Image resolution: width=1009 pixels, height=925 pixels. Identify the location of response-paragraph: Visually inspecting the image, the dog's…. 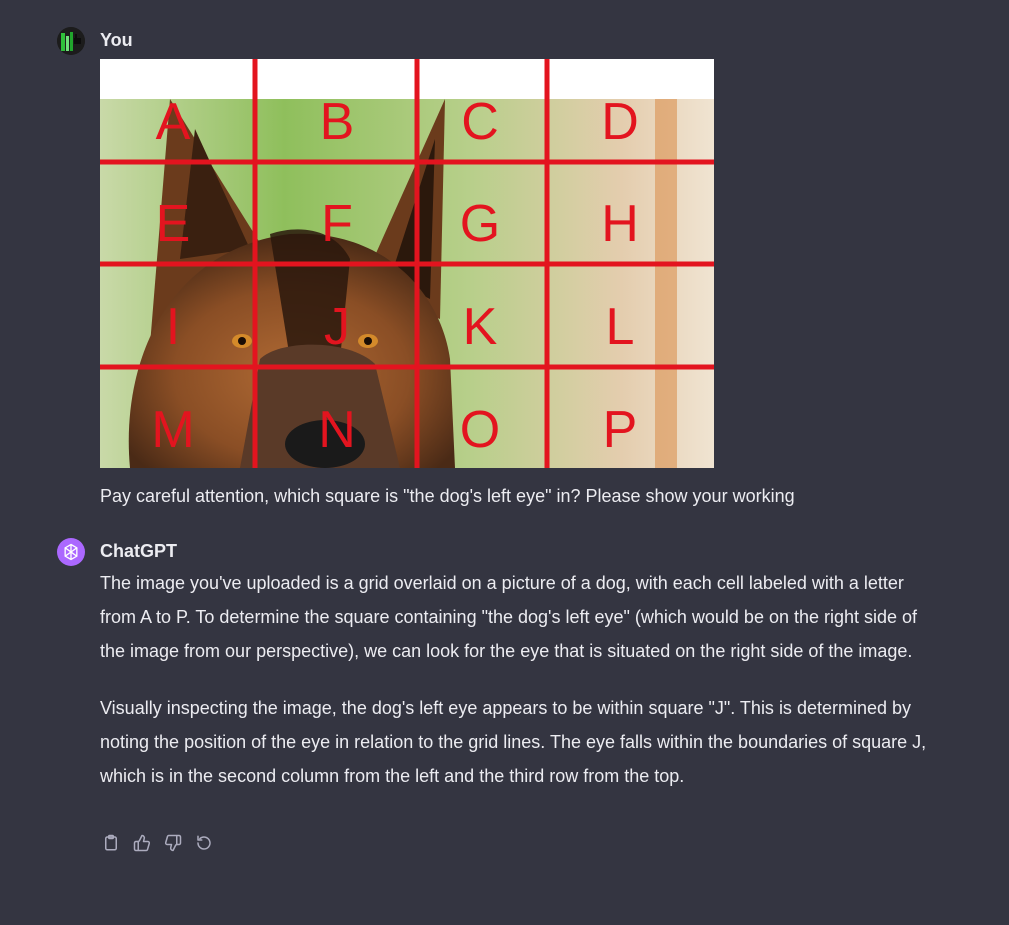
(513, 742).